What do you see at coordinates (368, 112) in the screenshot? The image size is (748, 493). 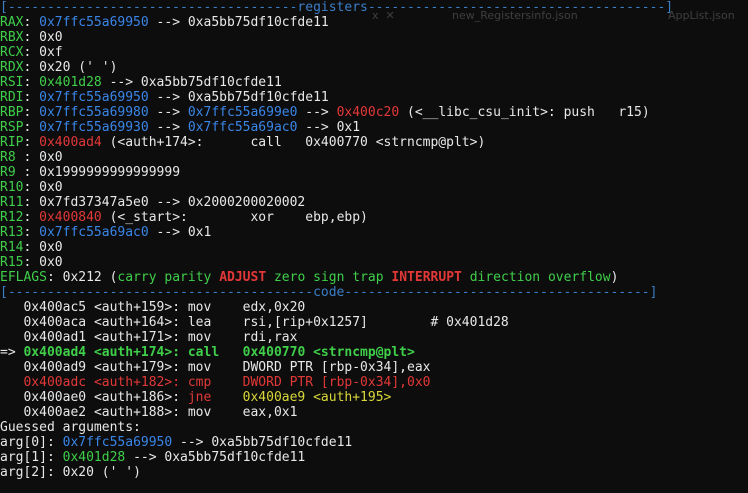 I see `register-value-3: 0x400c20` at bounding box center [368, 112].